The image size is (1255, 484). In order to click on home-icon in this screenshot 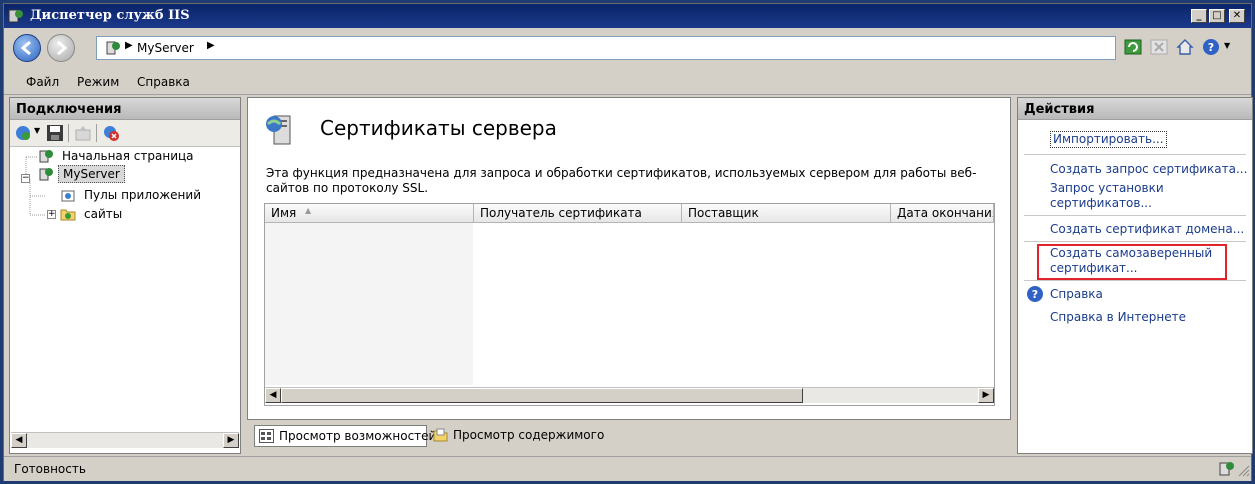, I will do `click(1185, 47)`.